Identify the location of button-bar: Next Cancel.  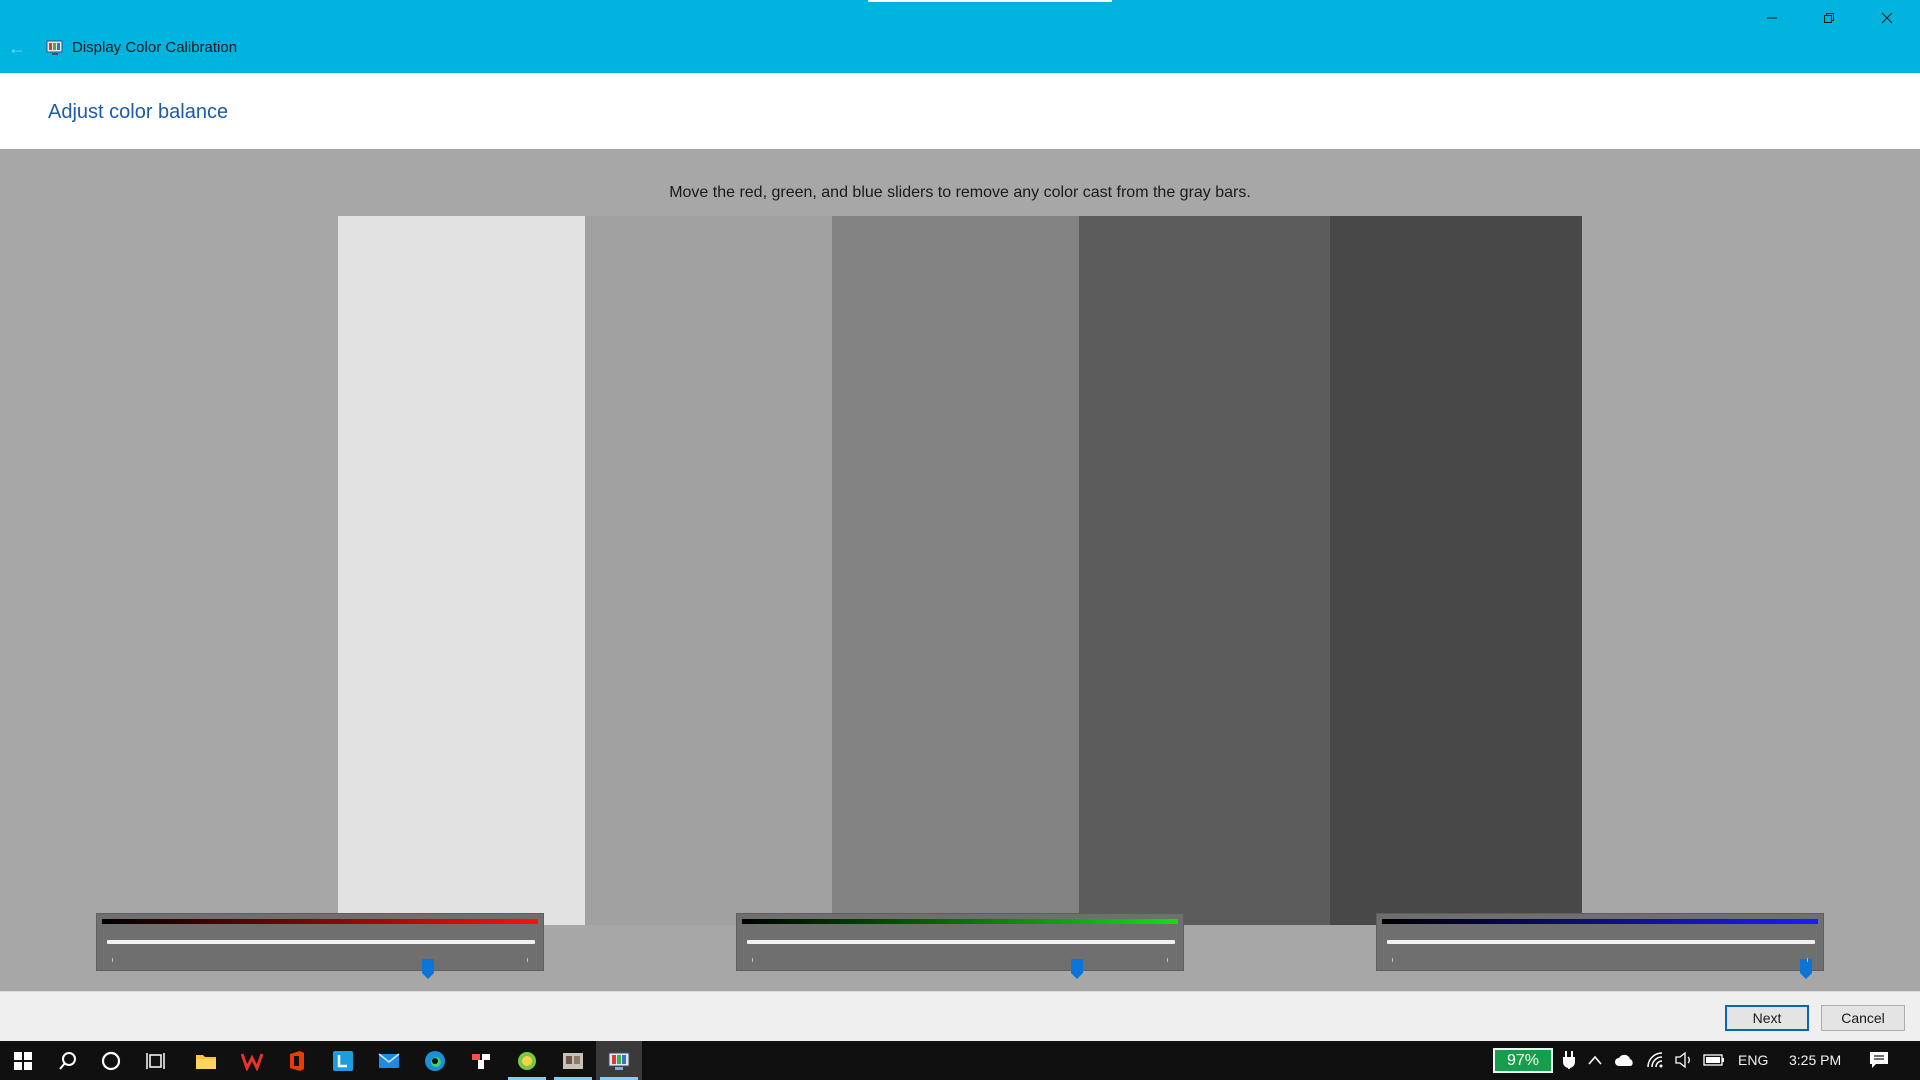
(960, 1016).